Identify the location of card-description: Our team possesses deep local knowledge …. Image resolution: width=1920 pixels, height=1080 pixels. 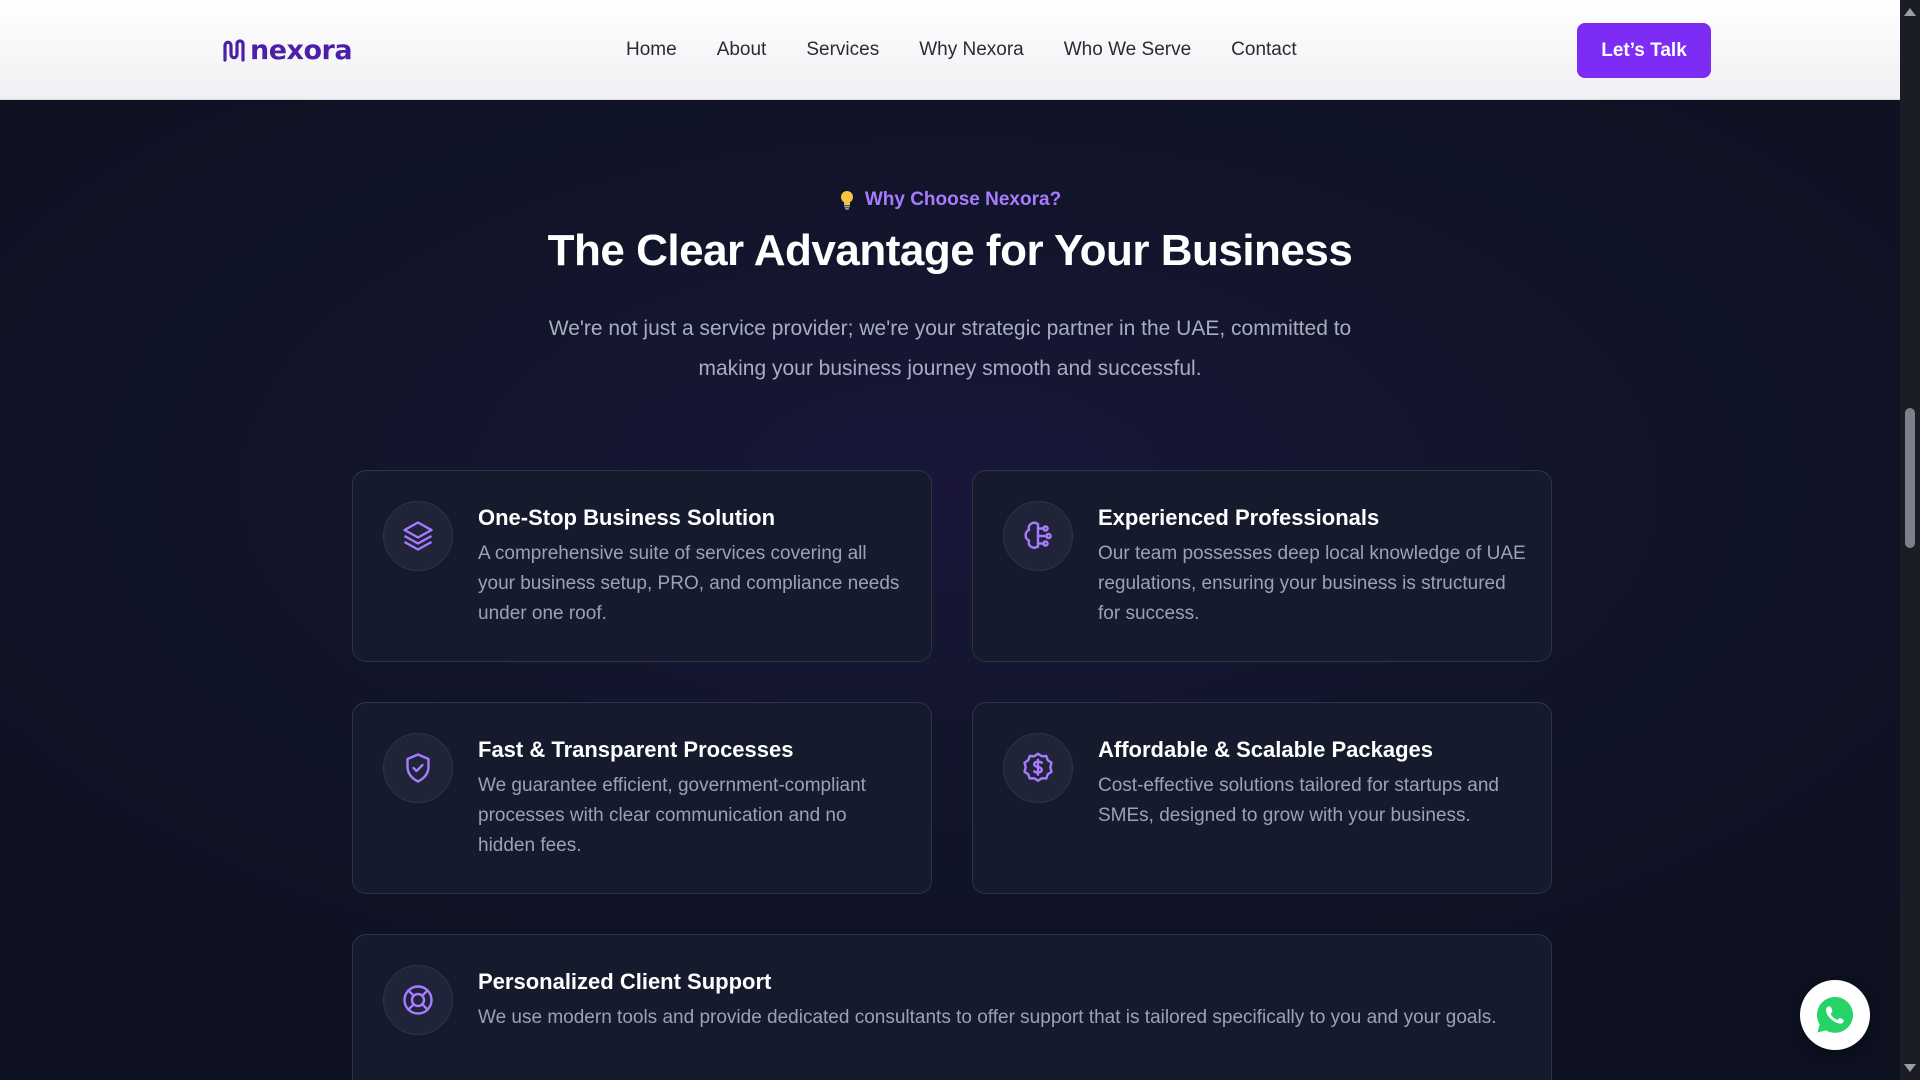
(1312, 583).